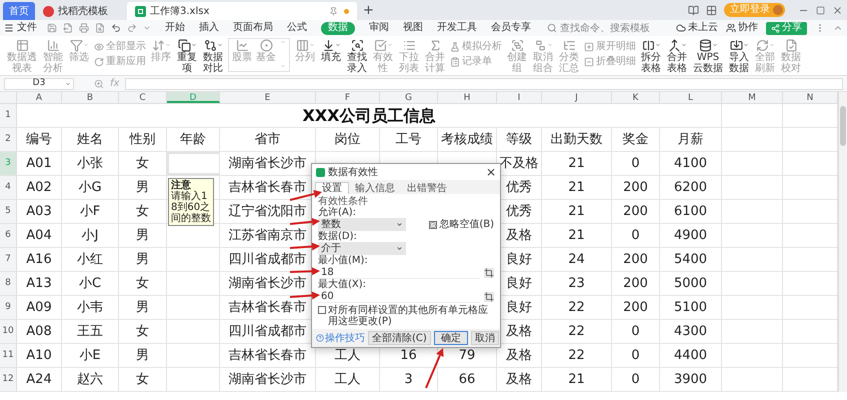 Image resolution: width=847 pixels, height=400 pixels. Describe the element at coordinates (268, 97) in the screenshot. I see `column-header: E` at that location.